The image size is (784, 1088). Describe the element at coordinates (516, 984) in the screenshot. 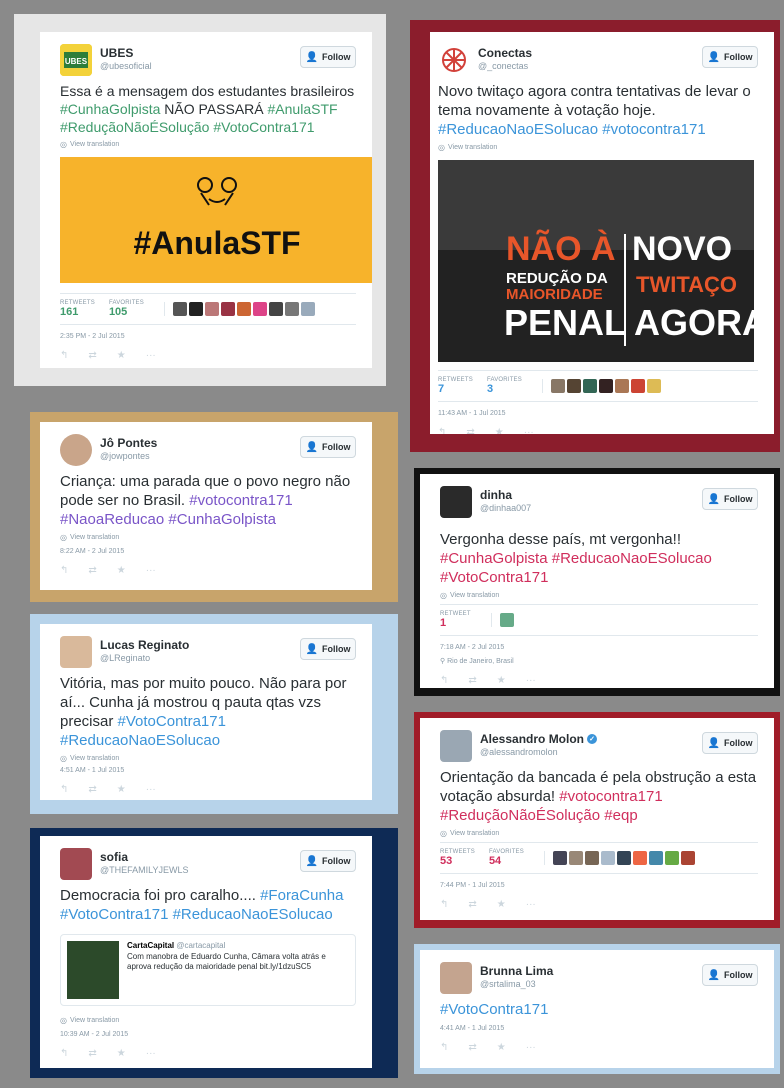

I see `handle: @srtalima_03` at that location.